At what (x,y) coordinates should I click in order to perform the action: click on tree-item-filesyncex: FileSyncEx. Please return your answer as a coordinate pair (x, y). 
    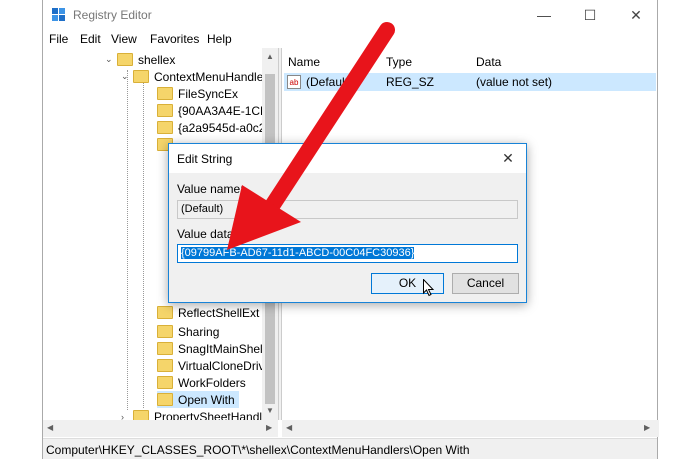
    Looking at the image, I should click on (197, 93).